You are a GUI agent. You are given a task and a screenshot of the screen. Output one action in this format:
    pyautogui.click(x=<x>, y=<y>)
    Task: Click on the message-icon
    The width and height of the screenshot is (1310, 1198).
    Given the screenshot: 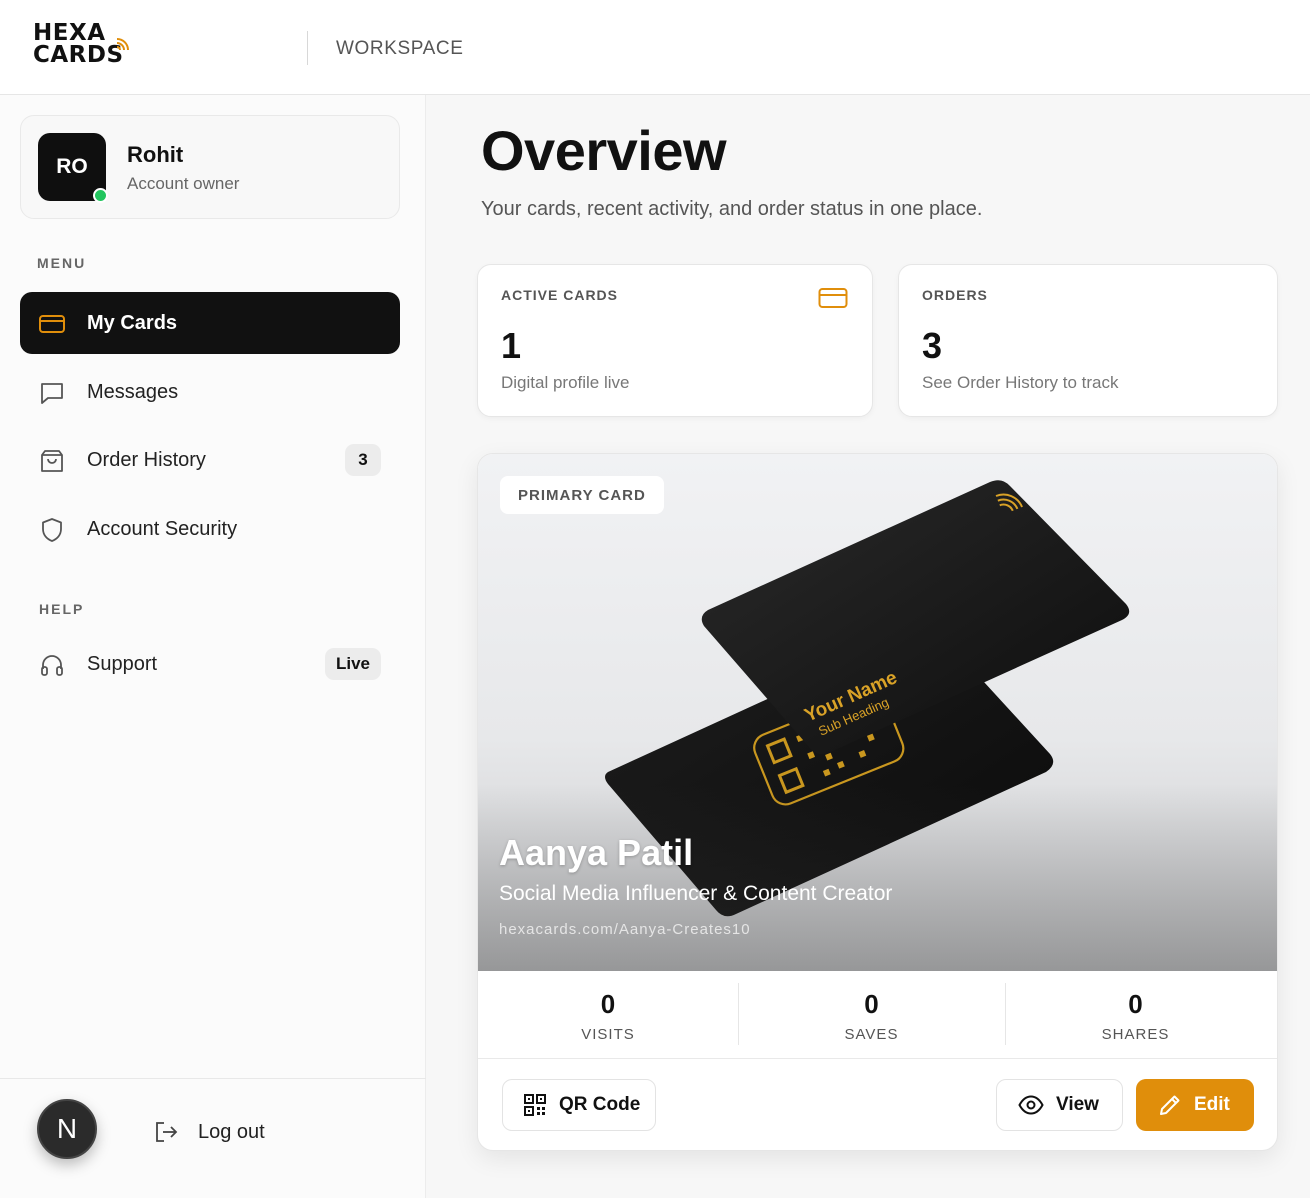 What is the action you would take?
    pyautogui.click(x=52, y=393)
    